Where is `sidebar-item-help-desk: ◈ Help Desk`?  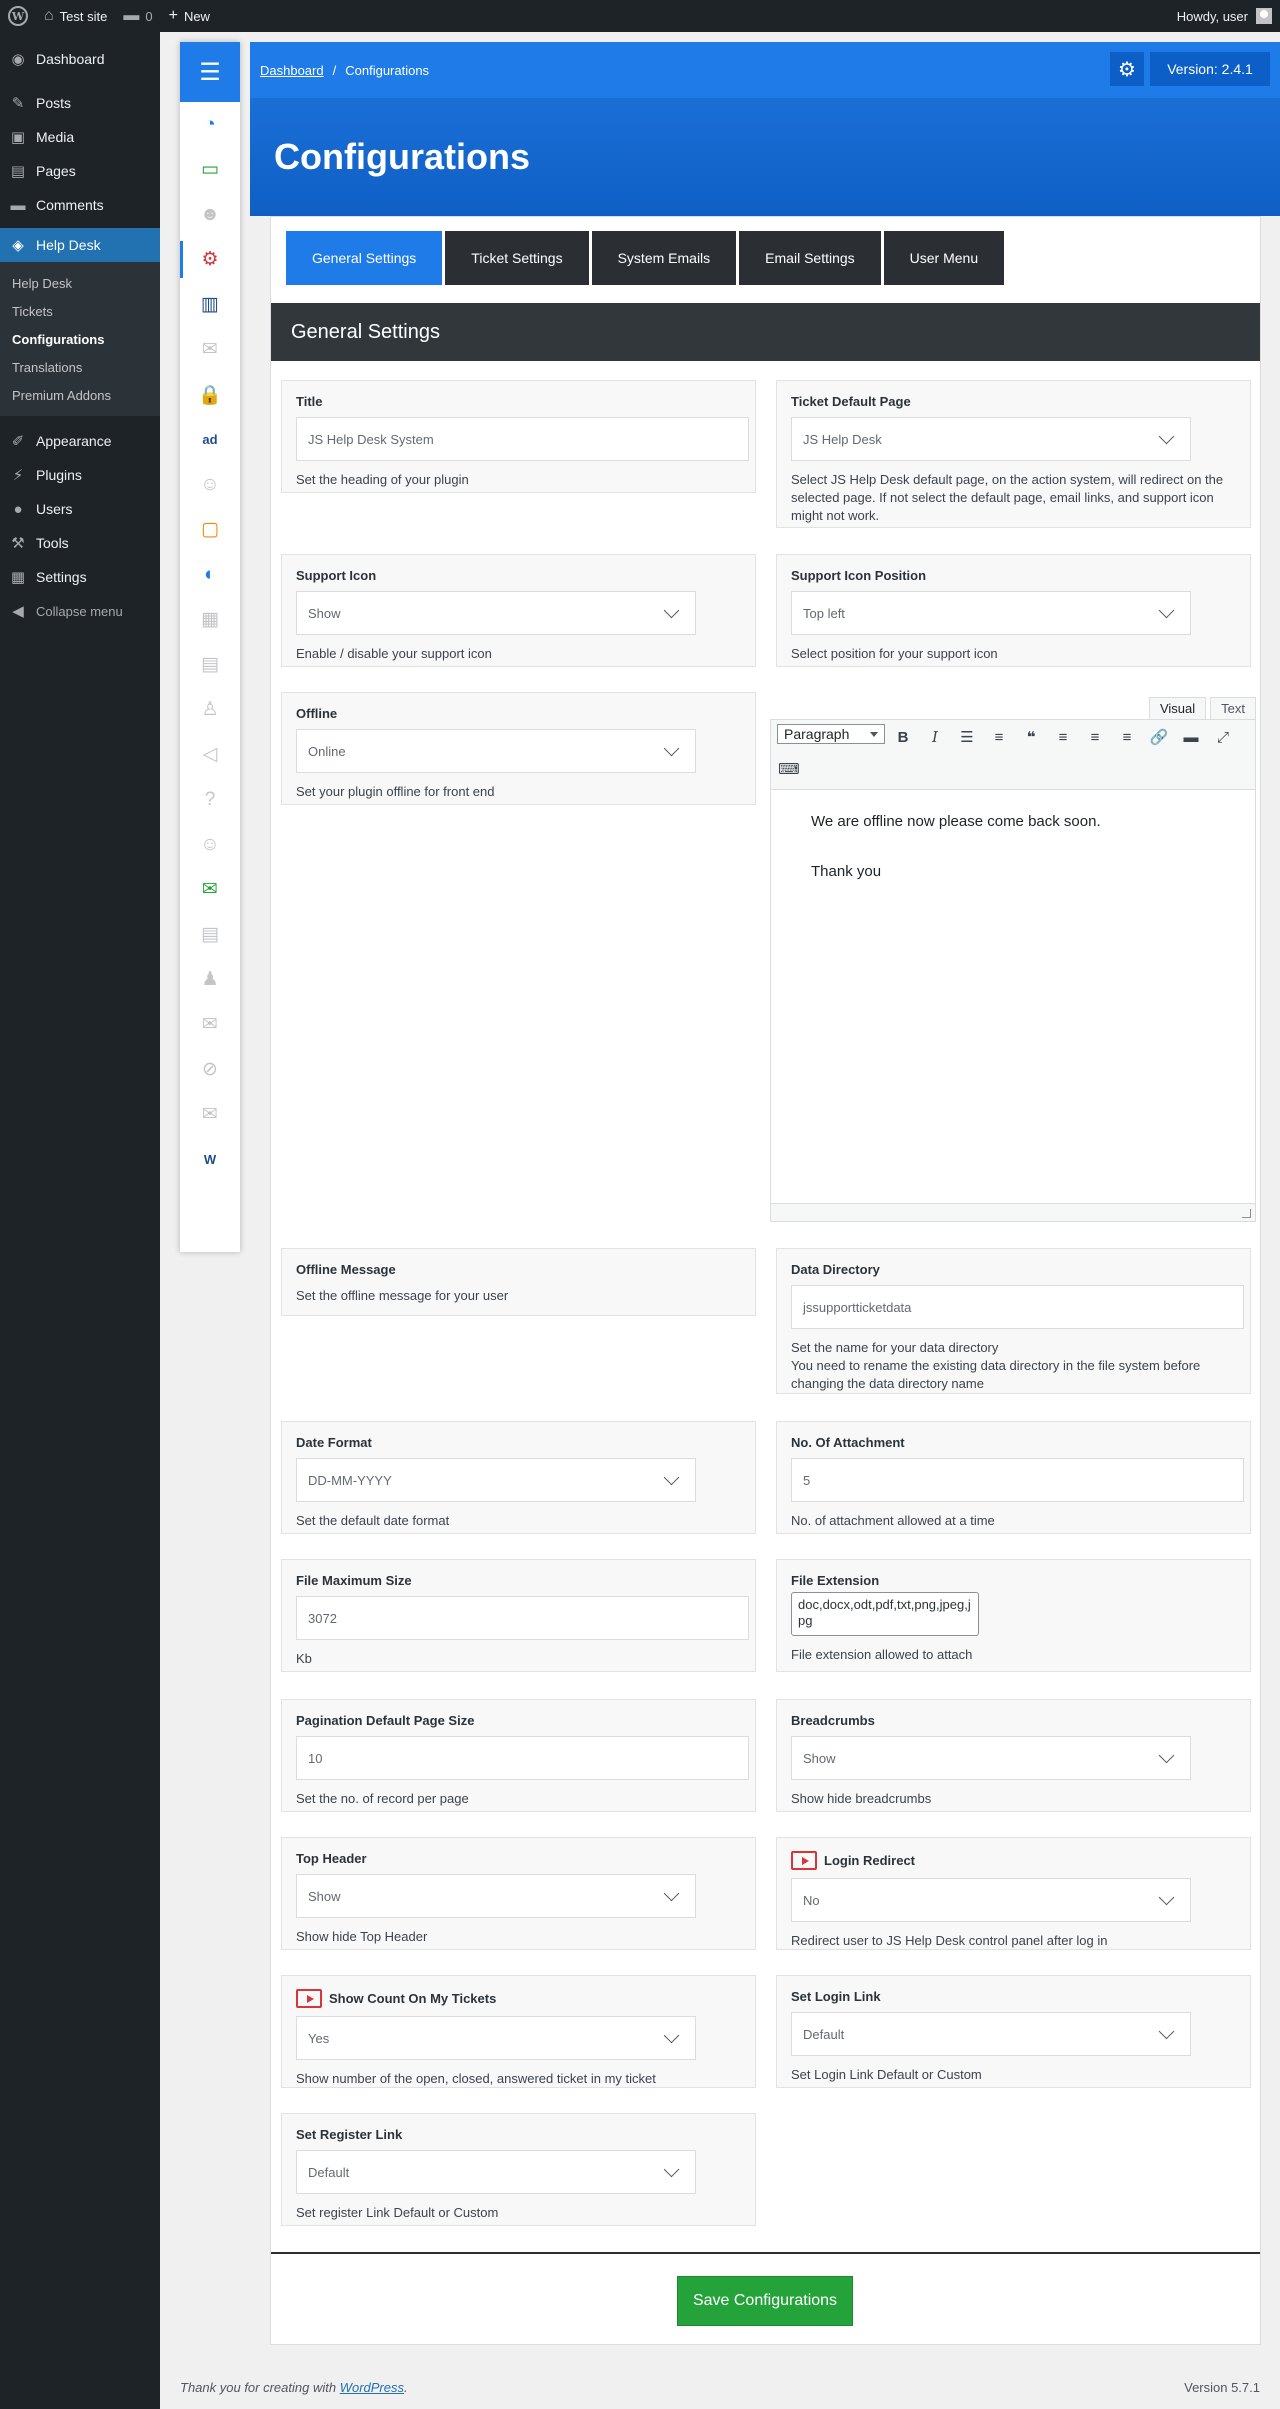
sidebar-item-help-desk: ◈ Help Desk is located at coordinates (80, 245).